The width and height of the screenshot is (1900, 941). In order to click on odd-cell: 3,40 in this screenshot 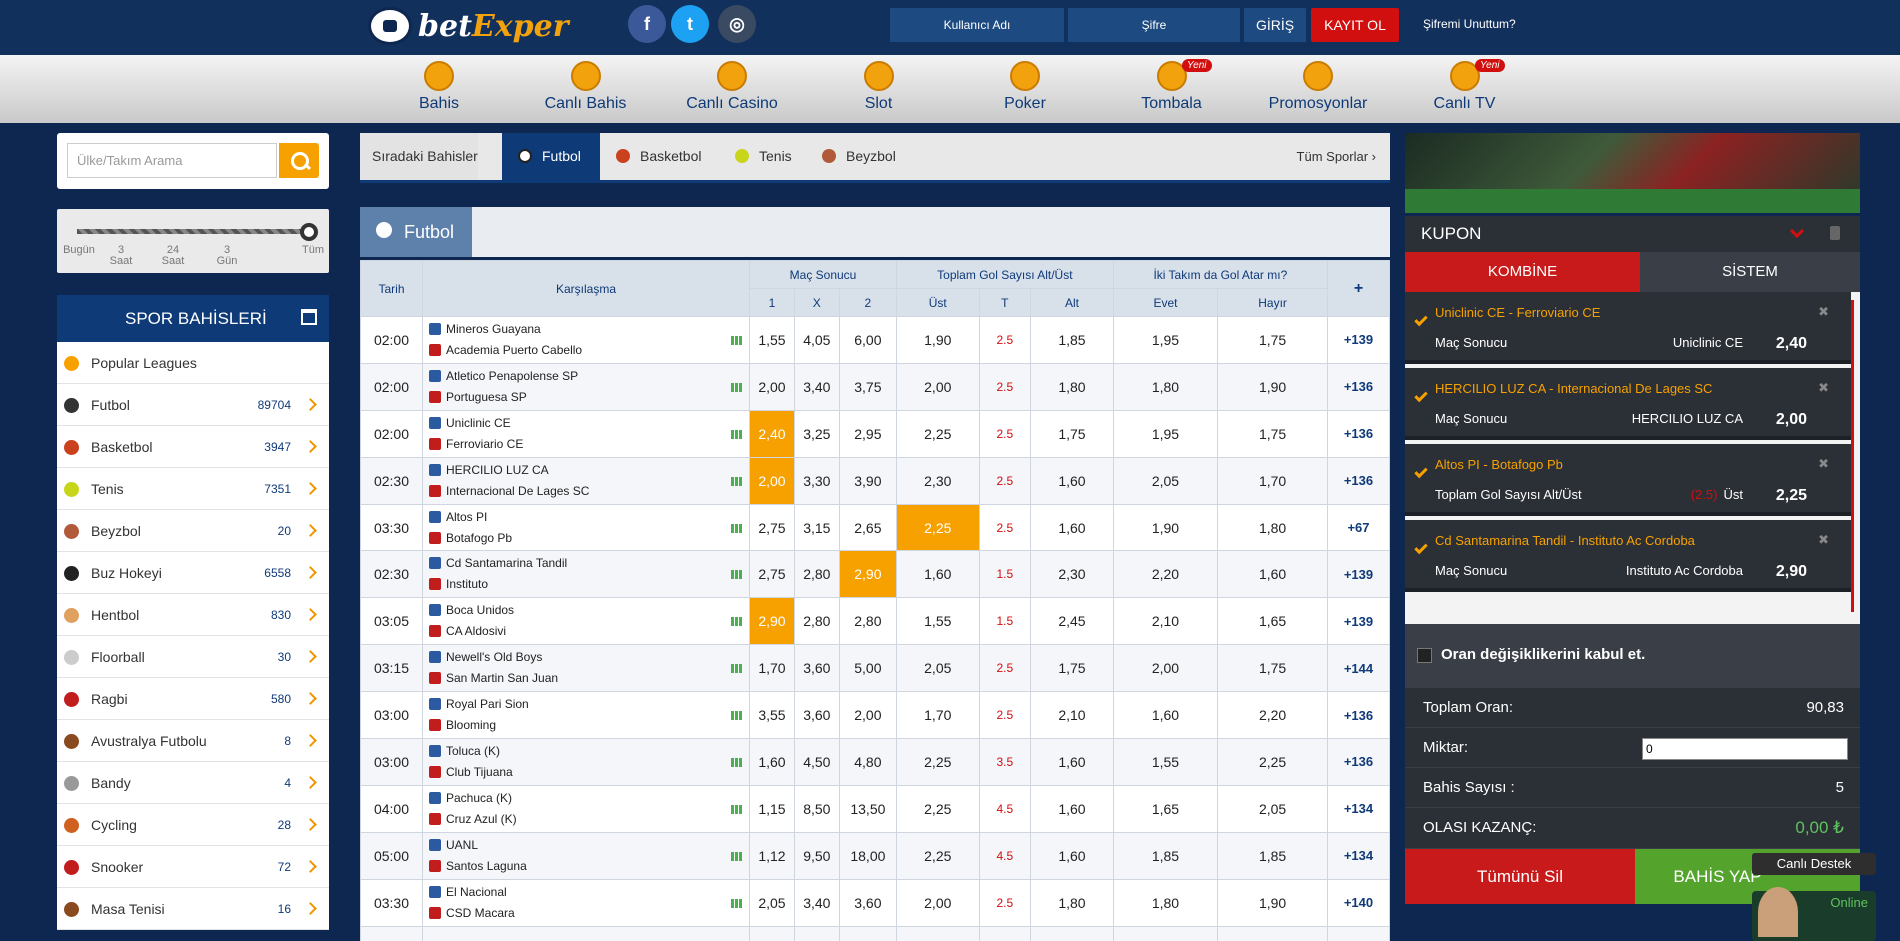, I will do `click(816, 902)`.